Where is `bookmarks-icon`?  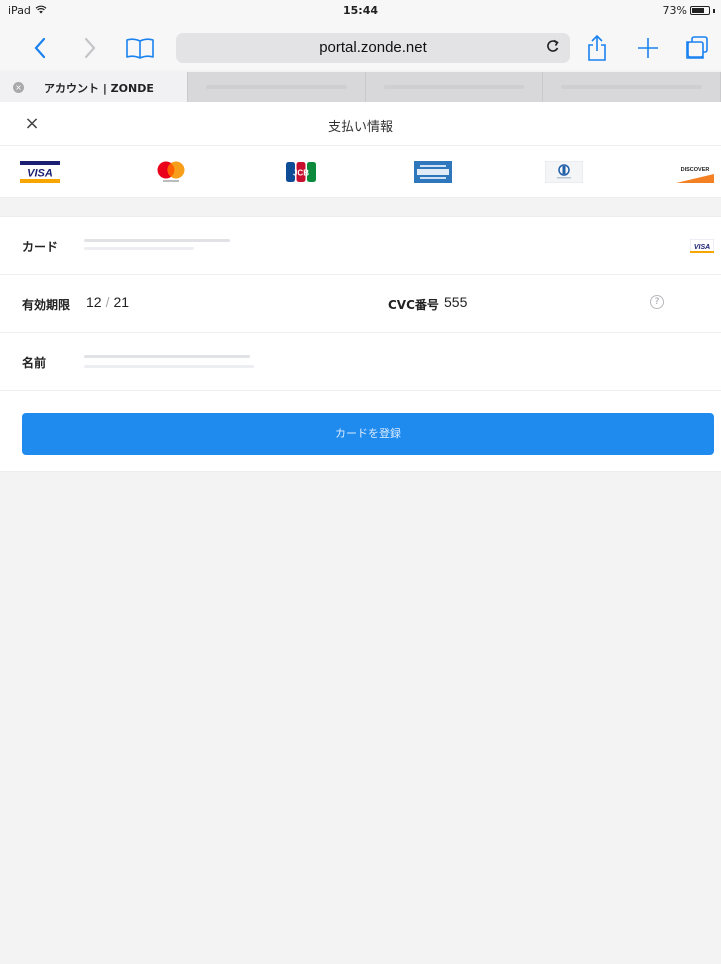
bookmarks-icon is located at coordinates (140, 48).